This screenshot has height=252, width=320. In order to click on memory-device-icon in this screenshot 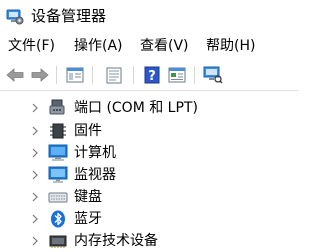, I will do `click(58, 241)`.